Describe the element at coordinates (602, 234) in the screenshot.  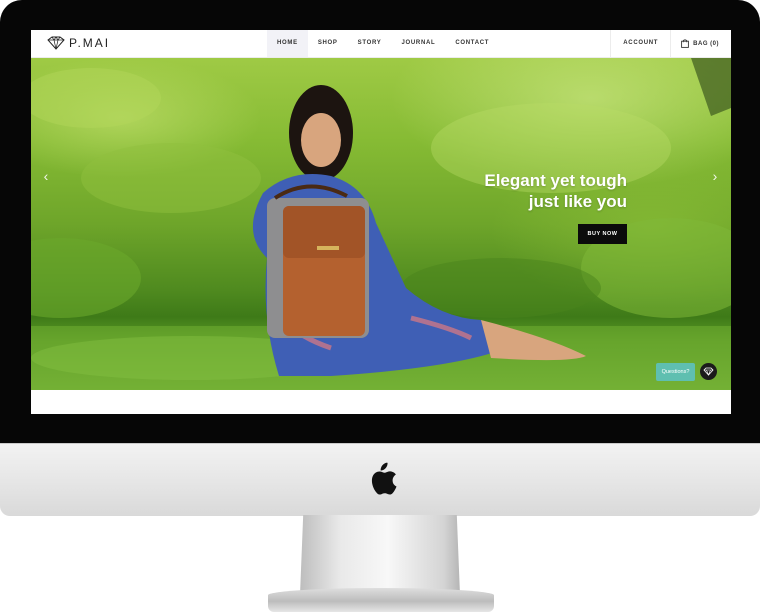
I see `buy-now-button: BUY NOW` at that location.